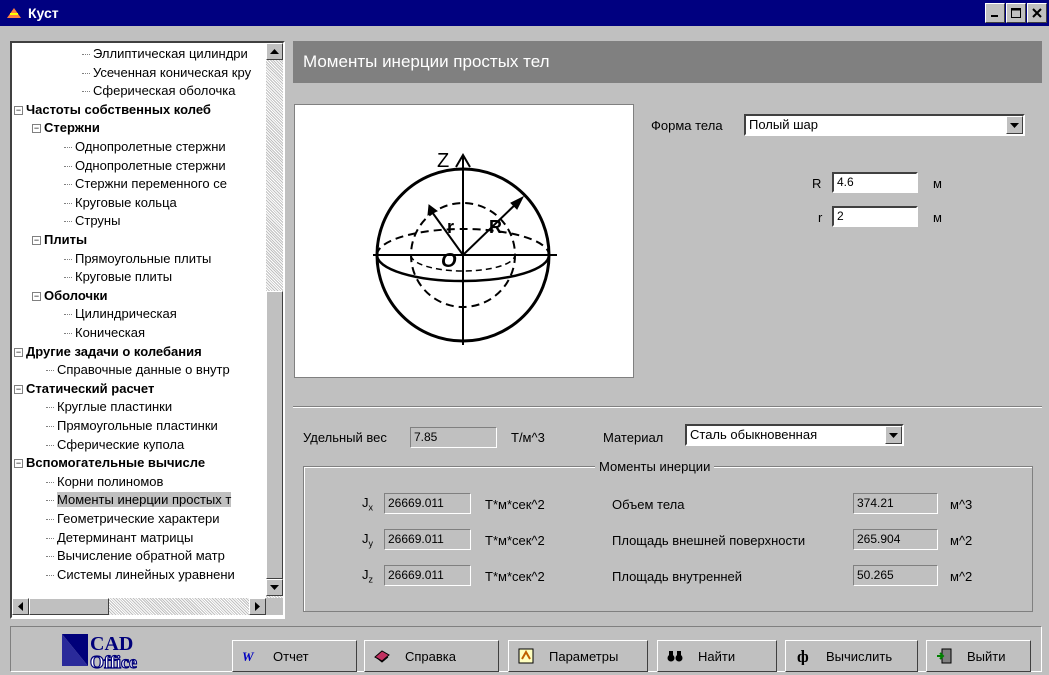 This screenshot has height=675, width=1049. Describe the element at coordinates (717, 656) in the screenshot. I see `find-button: Найти` at that location.